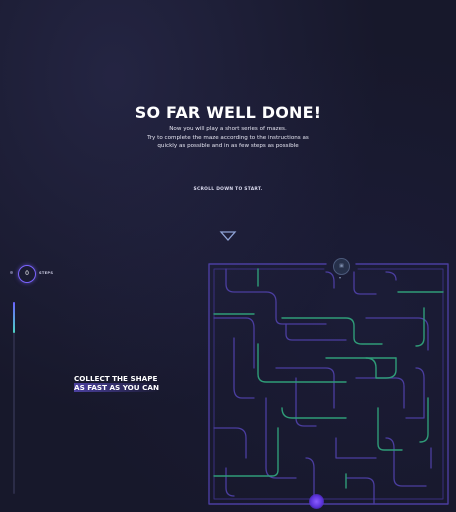 The image size is (456, 512). I want to click on instruction-line-2: AS FAST AS YOU CAN, so click(116, 387).